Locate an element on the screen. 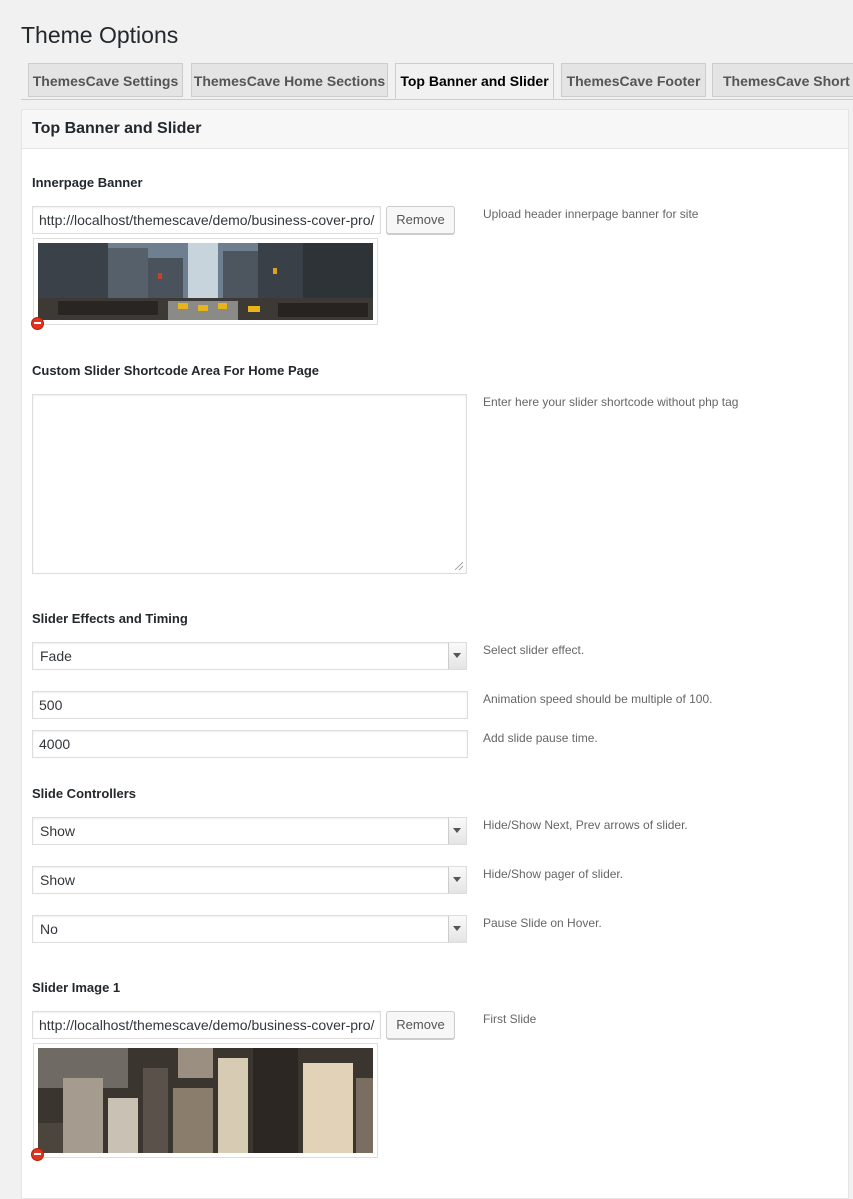 This screenshot has height=1199, width=853. city-aerial-image is located at coordinates (205, 1100).